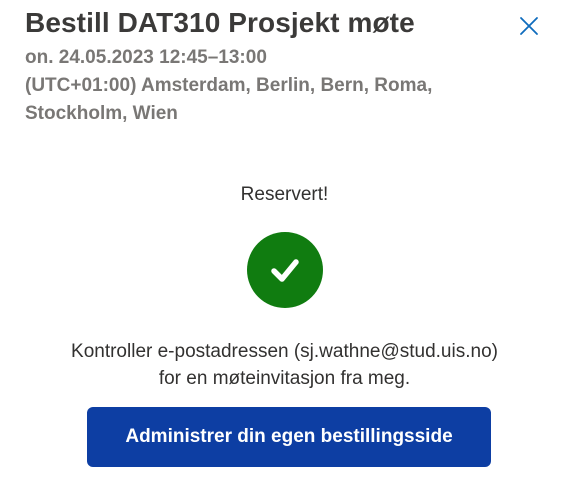  What do you see at coordinates (284, 194) in the screenshot?
I see `status-text: Reservert!` at bounding box center [284, 194].